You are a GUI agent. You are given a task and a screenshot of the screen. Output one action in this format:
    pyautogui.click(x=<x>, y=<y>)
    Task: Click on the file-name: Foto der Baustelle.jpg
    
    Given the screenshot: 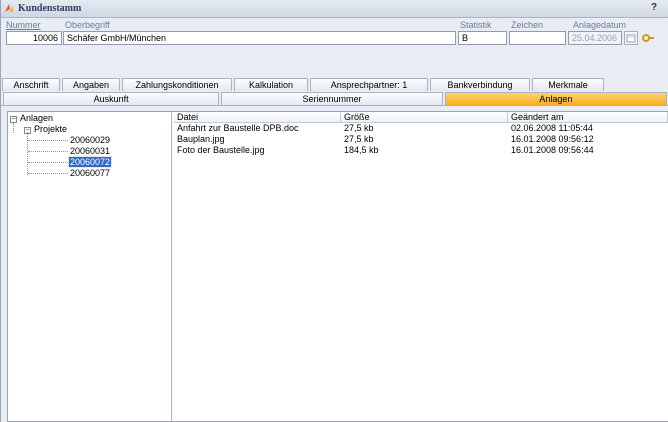 What is the action you would take?
    pyautogui.click(x=221, y=150)
    